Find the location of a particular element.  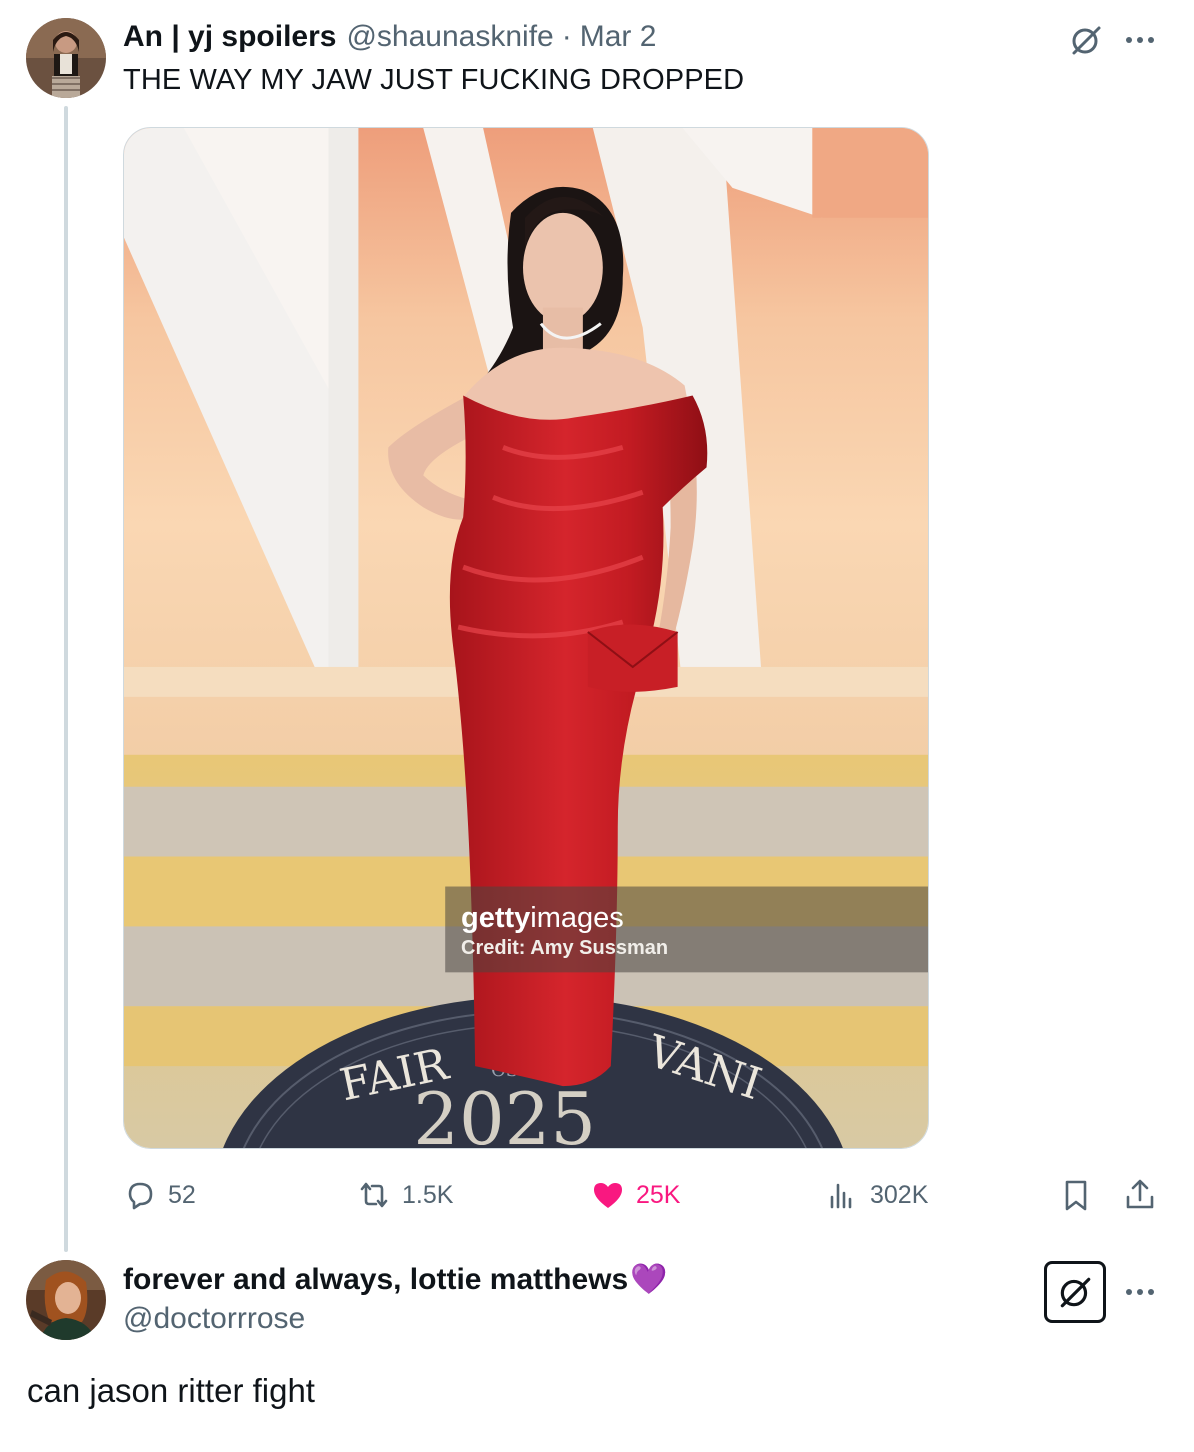

post-more-button is located at coordinates (1140, 40).